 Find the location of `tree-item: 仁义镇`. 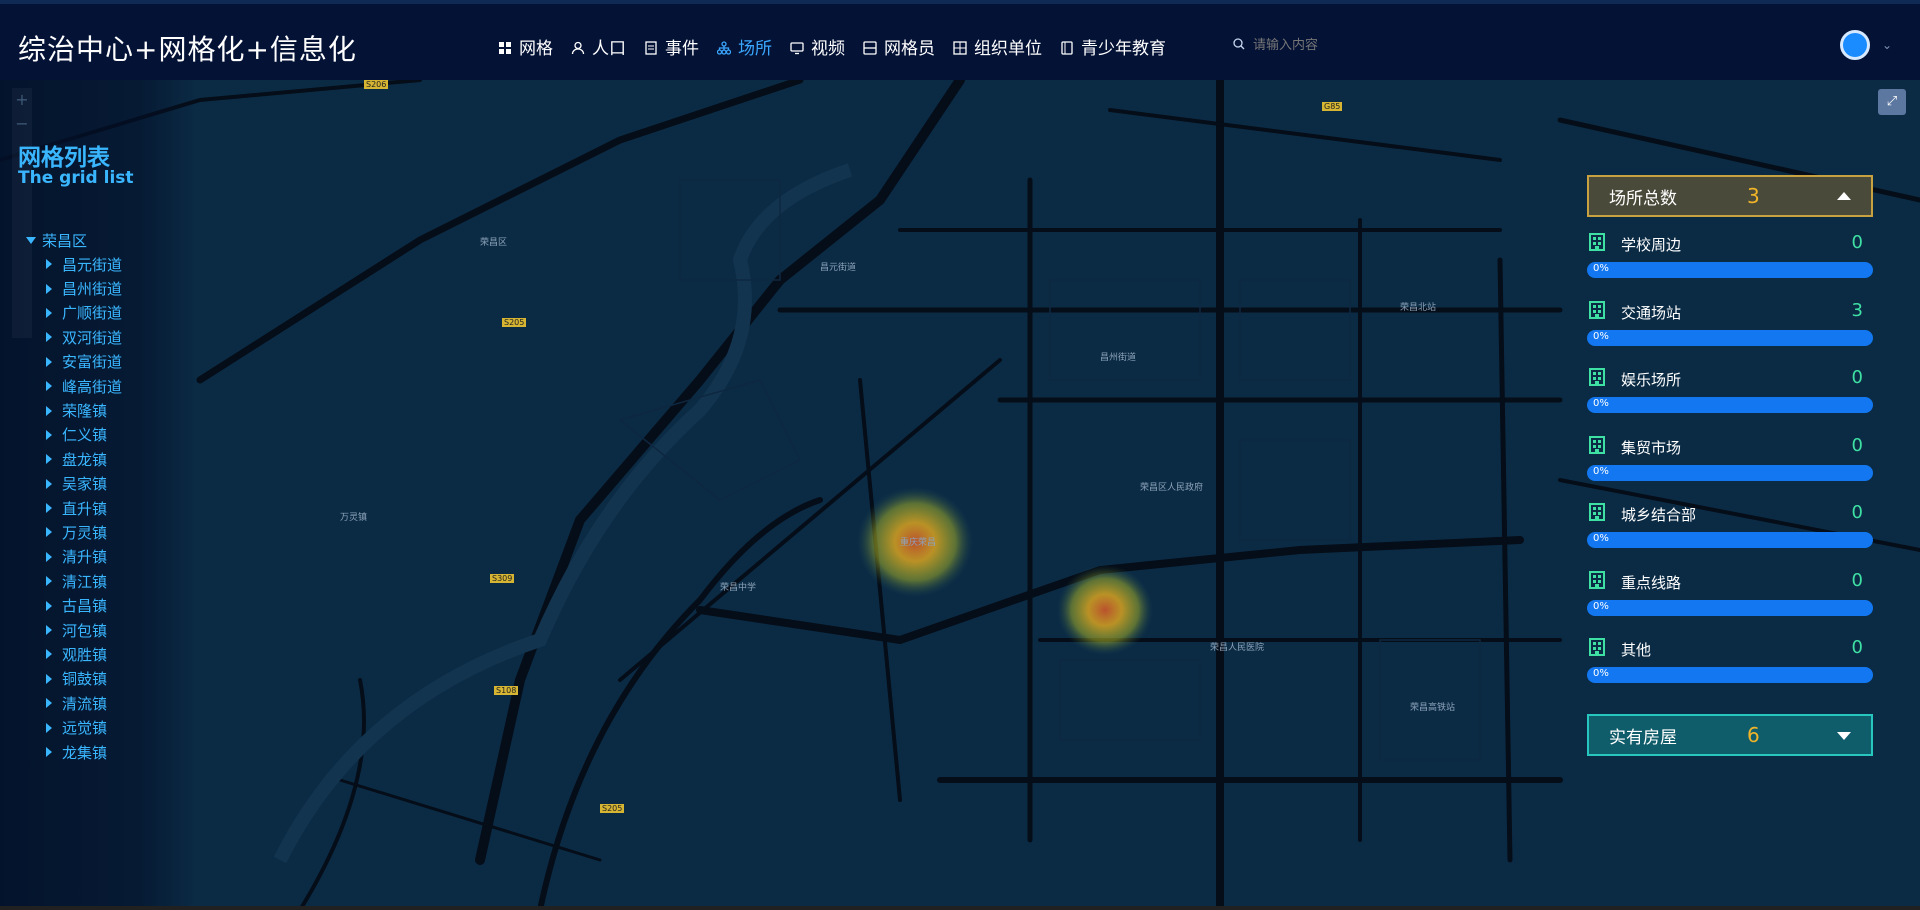

tree-item: 仁义镇 is located at coordinates (74, 435).